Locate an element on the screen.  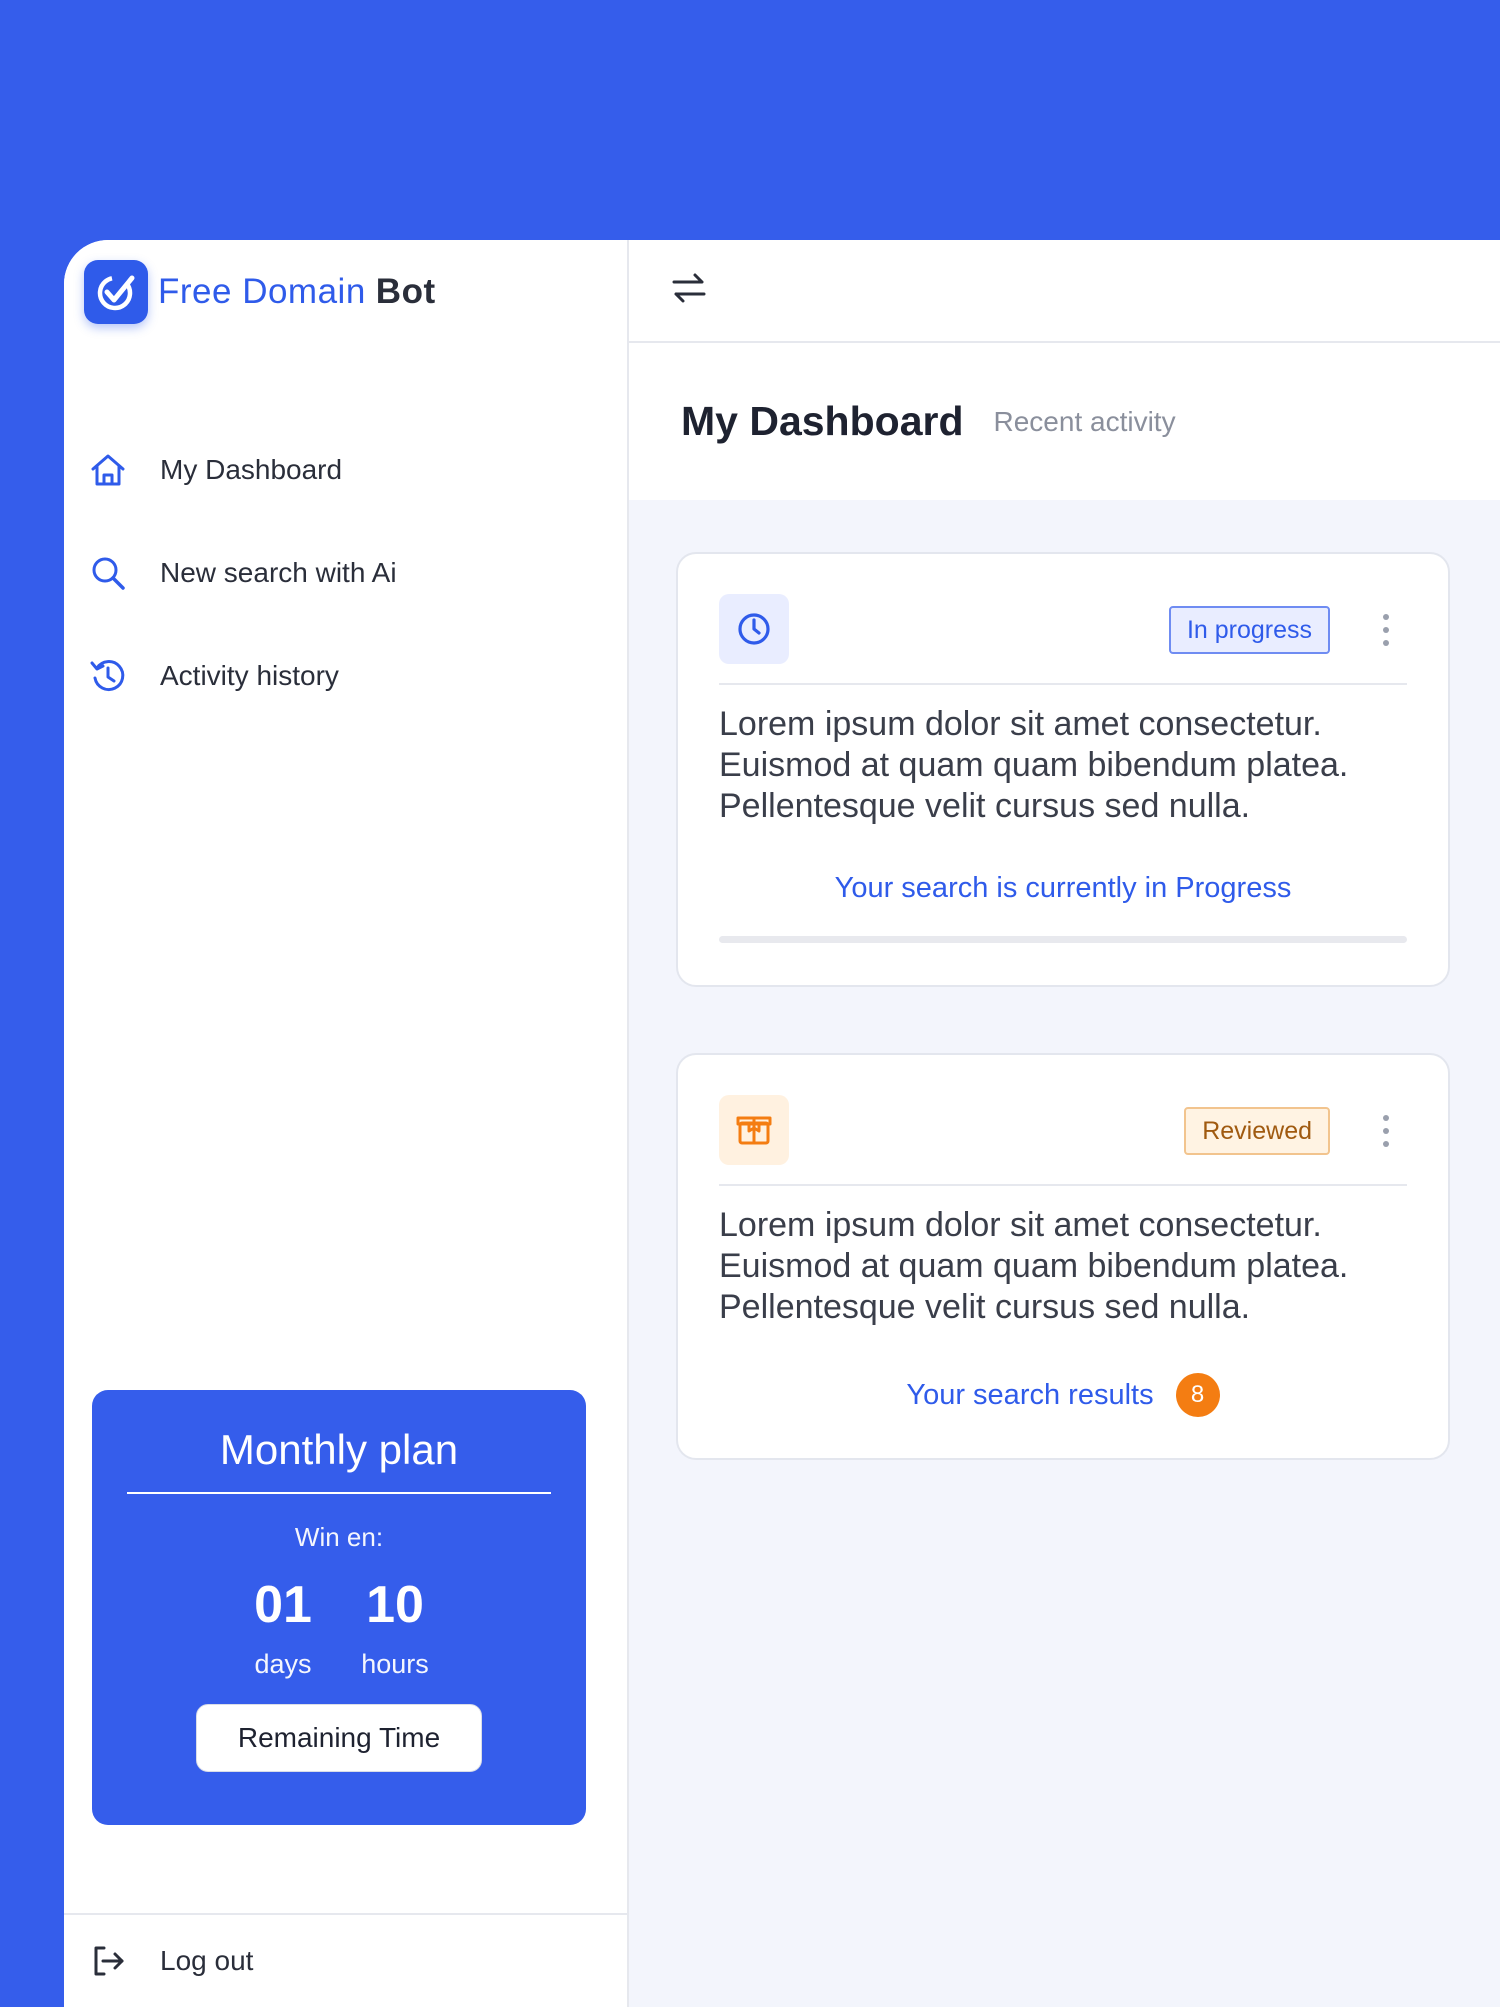
plan-title: Monthly plan is located at coordinates (339, 1449).